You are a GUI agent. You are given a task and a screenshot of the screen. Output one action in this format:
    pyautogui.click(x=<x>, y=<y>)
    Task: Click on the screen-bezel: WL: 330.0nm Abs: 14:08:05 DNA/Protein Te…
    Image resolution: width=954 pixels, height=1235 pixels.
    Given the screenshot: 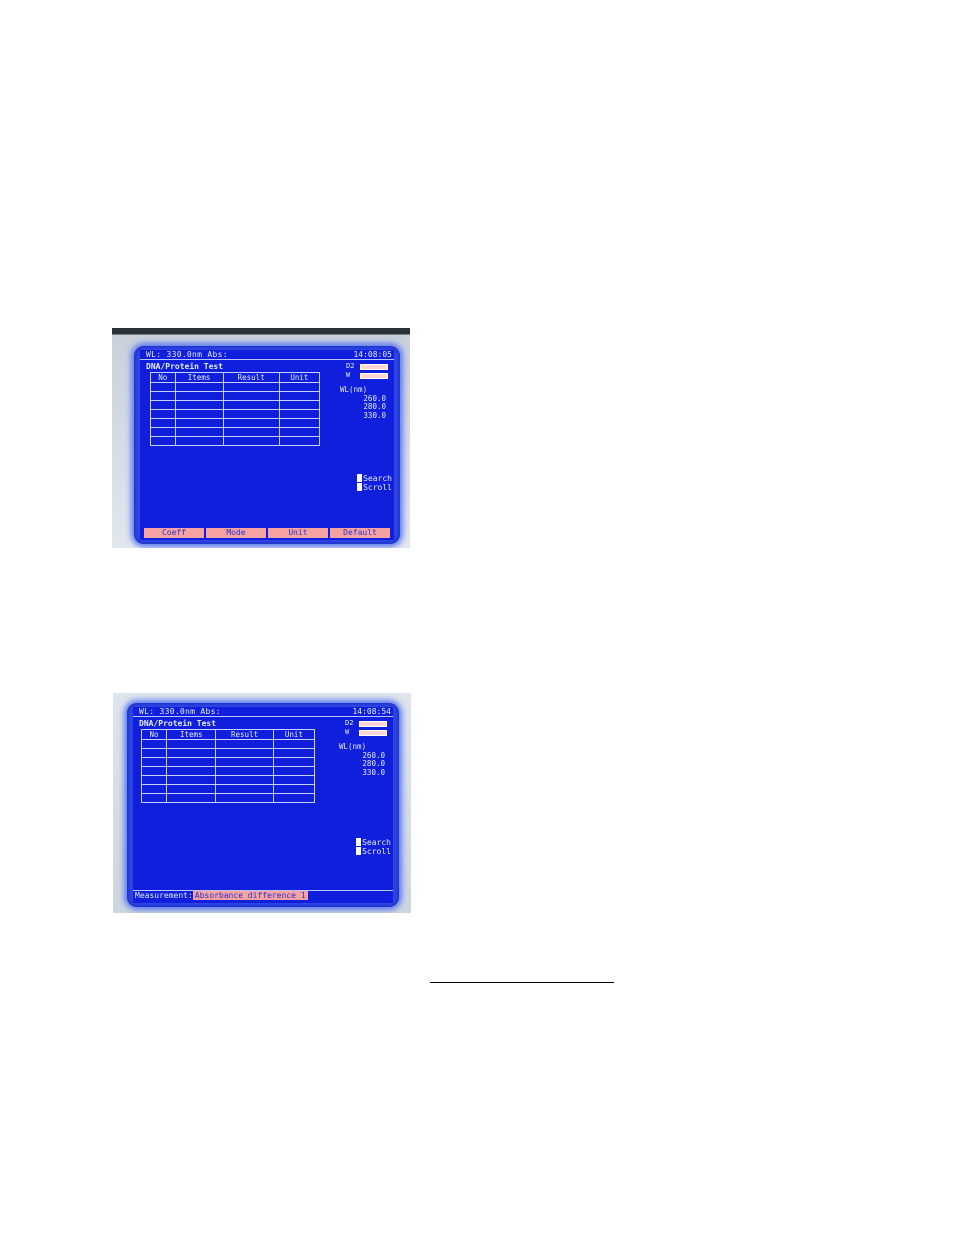 What is the action you would take?
    pyautogui.click(x=267, y=445)
    